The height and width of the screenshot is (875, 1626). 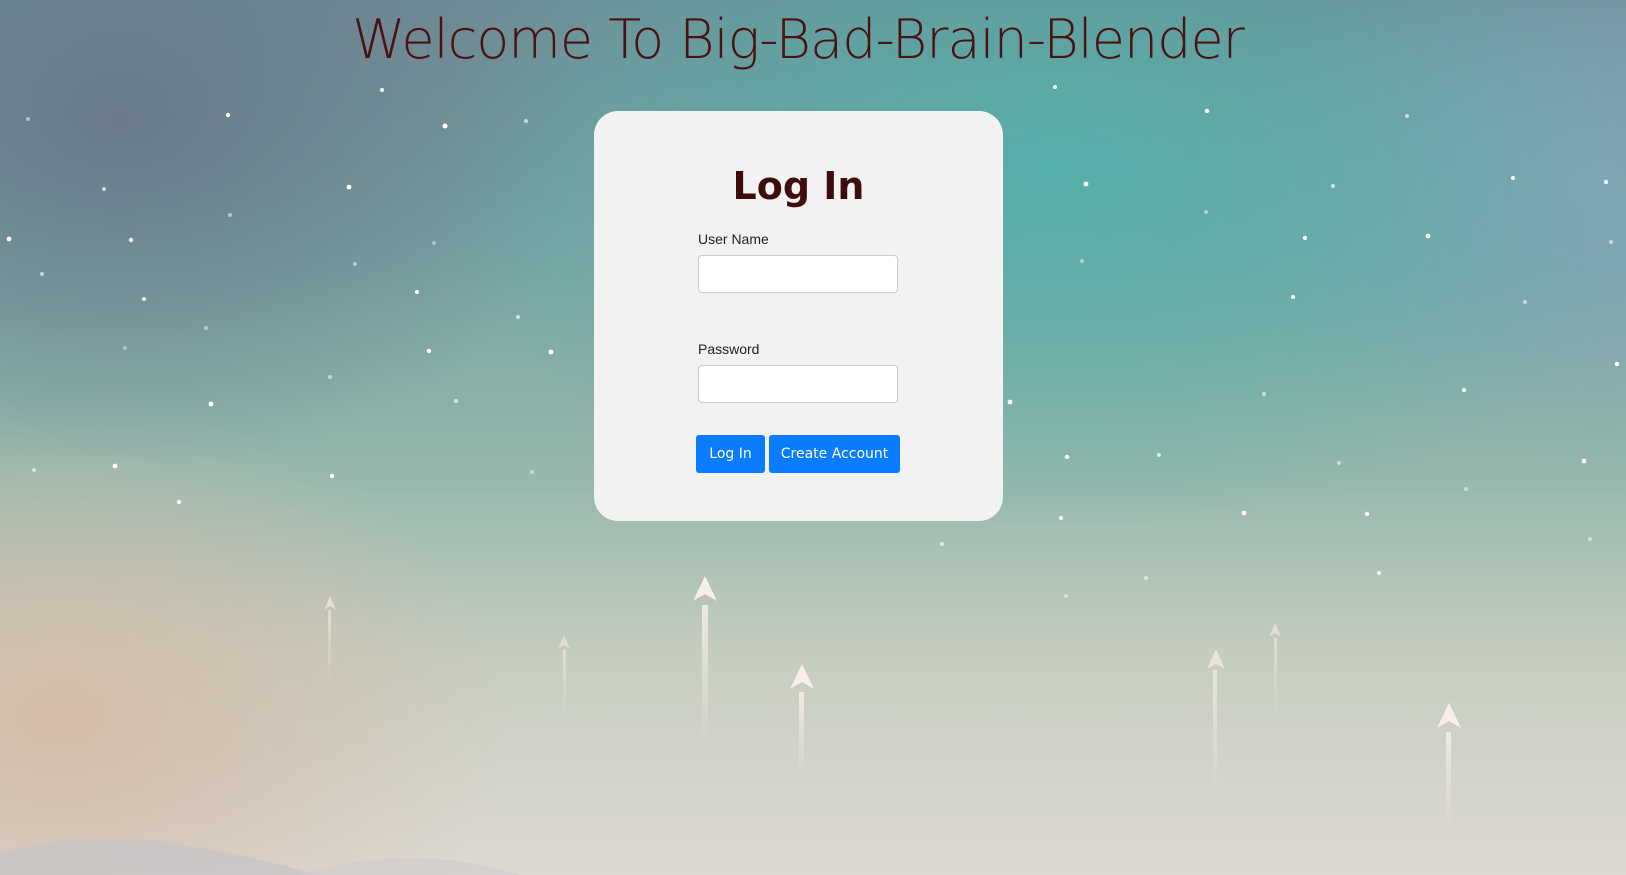 I want to click on password-input, so click(x=798, y=384).